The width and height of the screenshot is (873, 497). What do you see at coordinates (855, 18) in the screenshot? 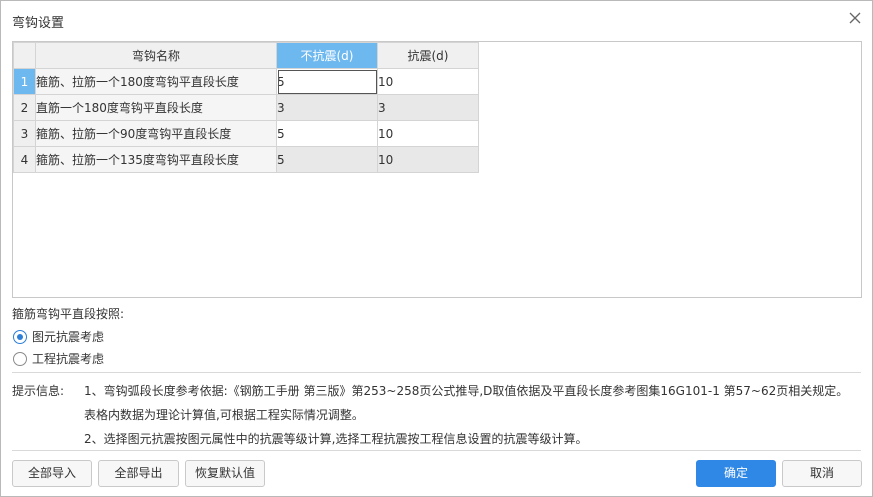
I see `close-icon` at bounding box center [855, 18].